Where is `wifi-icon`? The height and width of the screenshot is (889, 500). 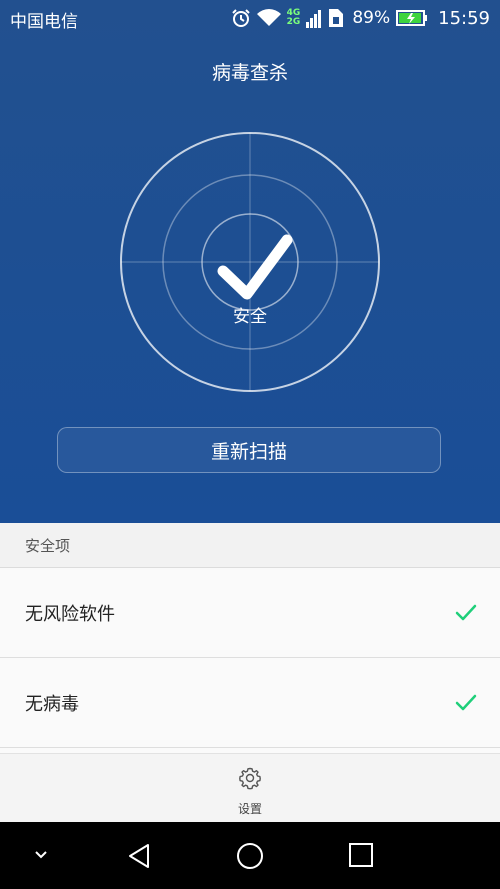
wifi-icon is located at coordinates (268, 18).